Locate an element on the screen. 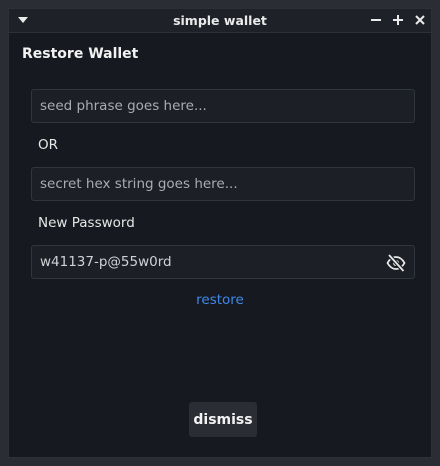 The image size is (440, 466). hex-secret-field is located at coordinates (223, 184).